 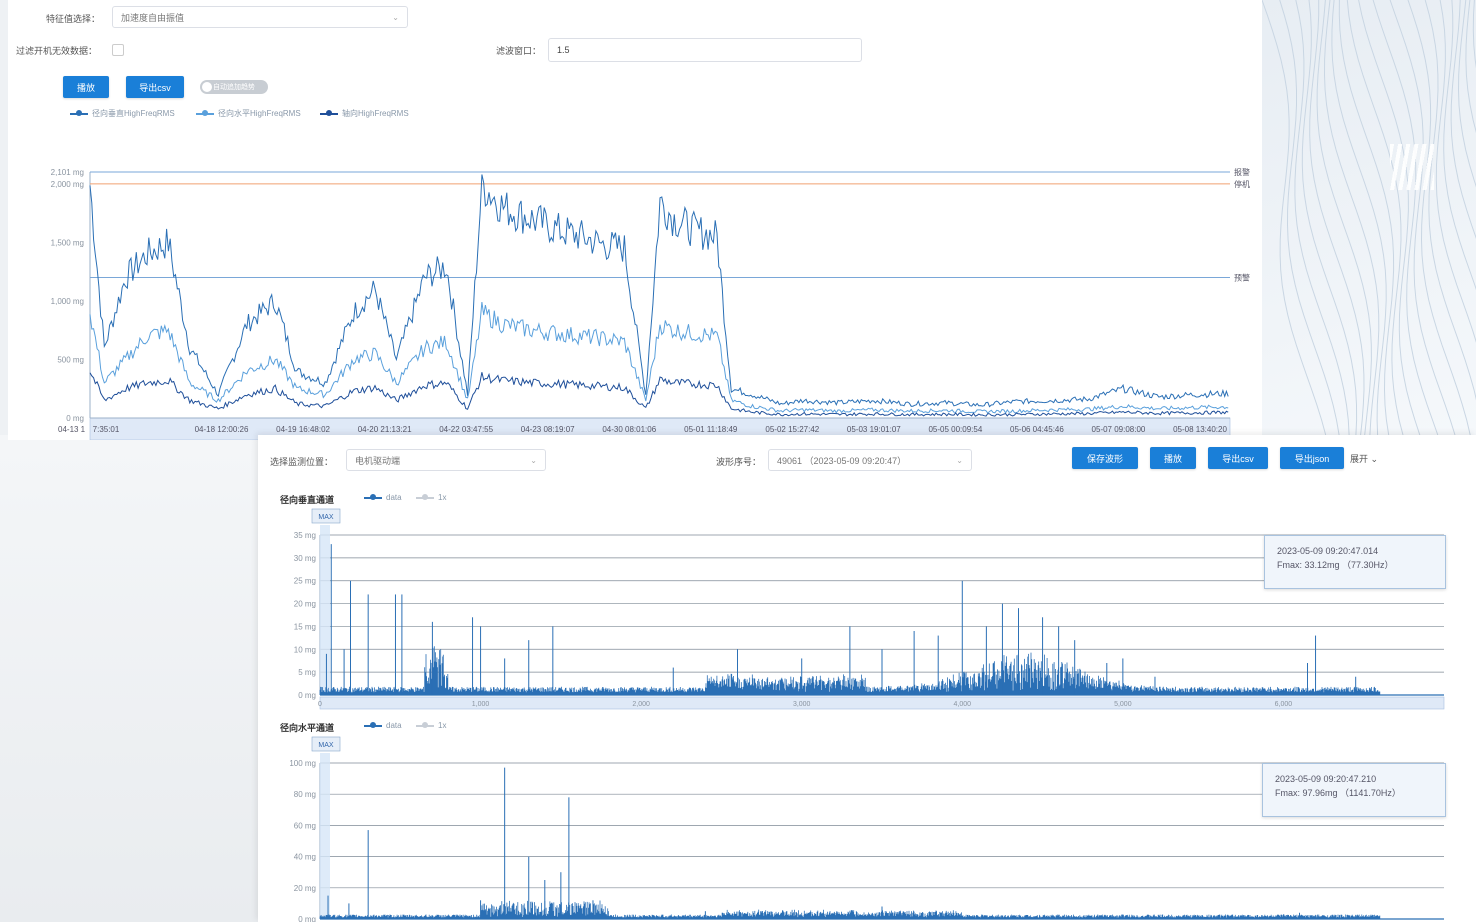 I want to click on position-select: 电机驱动端 ⌄, so click(x=446, y=460).